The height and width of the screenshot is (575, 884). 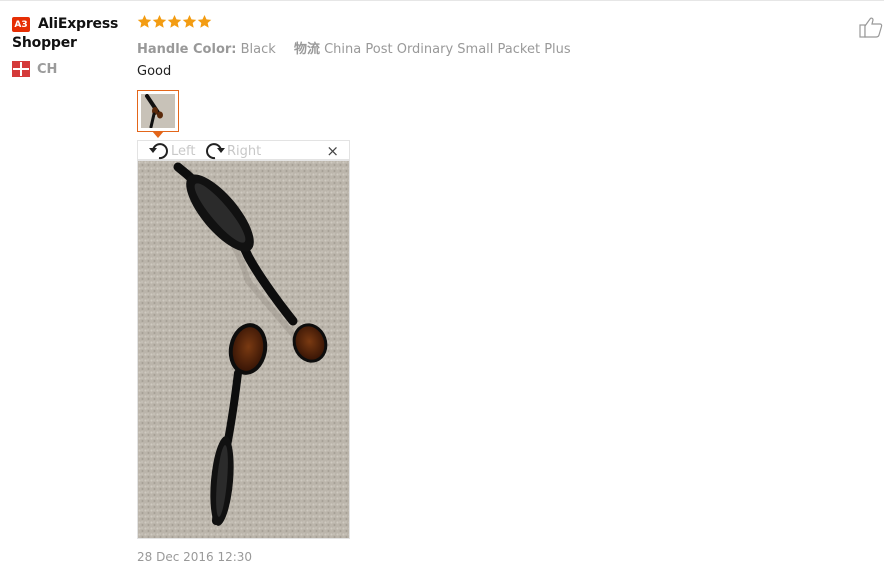 What do you see at coordinates (442, 0) in the screenshot?
I see `top-divider` at bounding box center [442, 0].